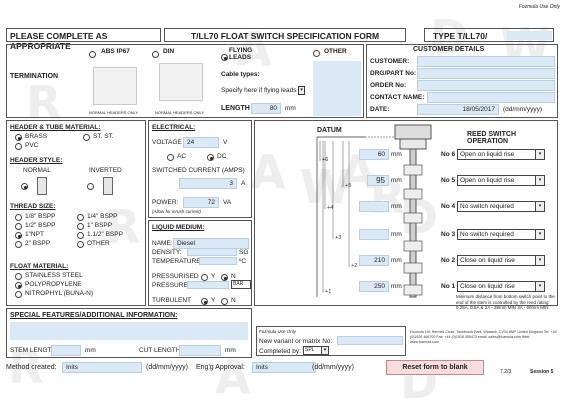  I want to click on reed-select-3: No switch required ▾, so click(501, 234).